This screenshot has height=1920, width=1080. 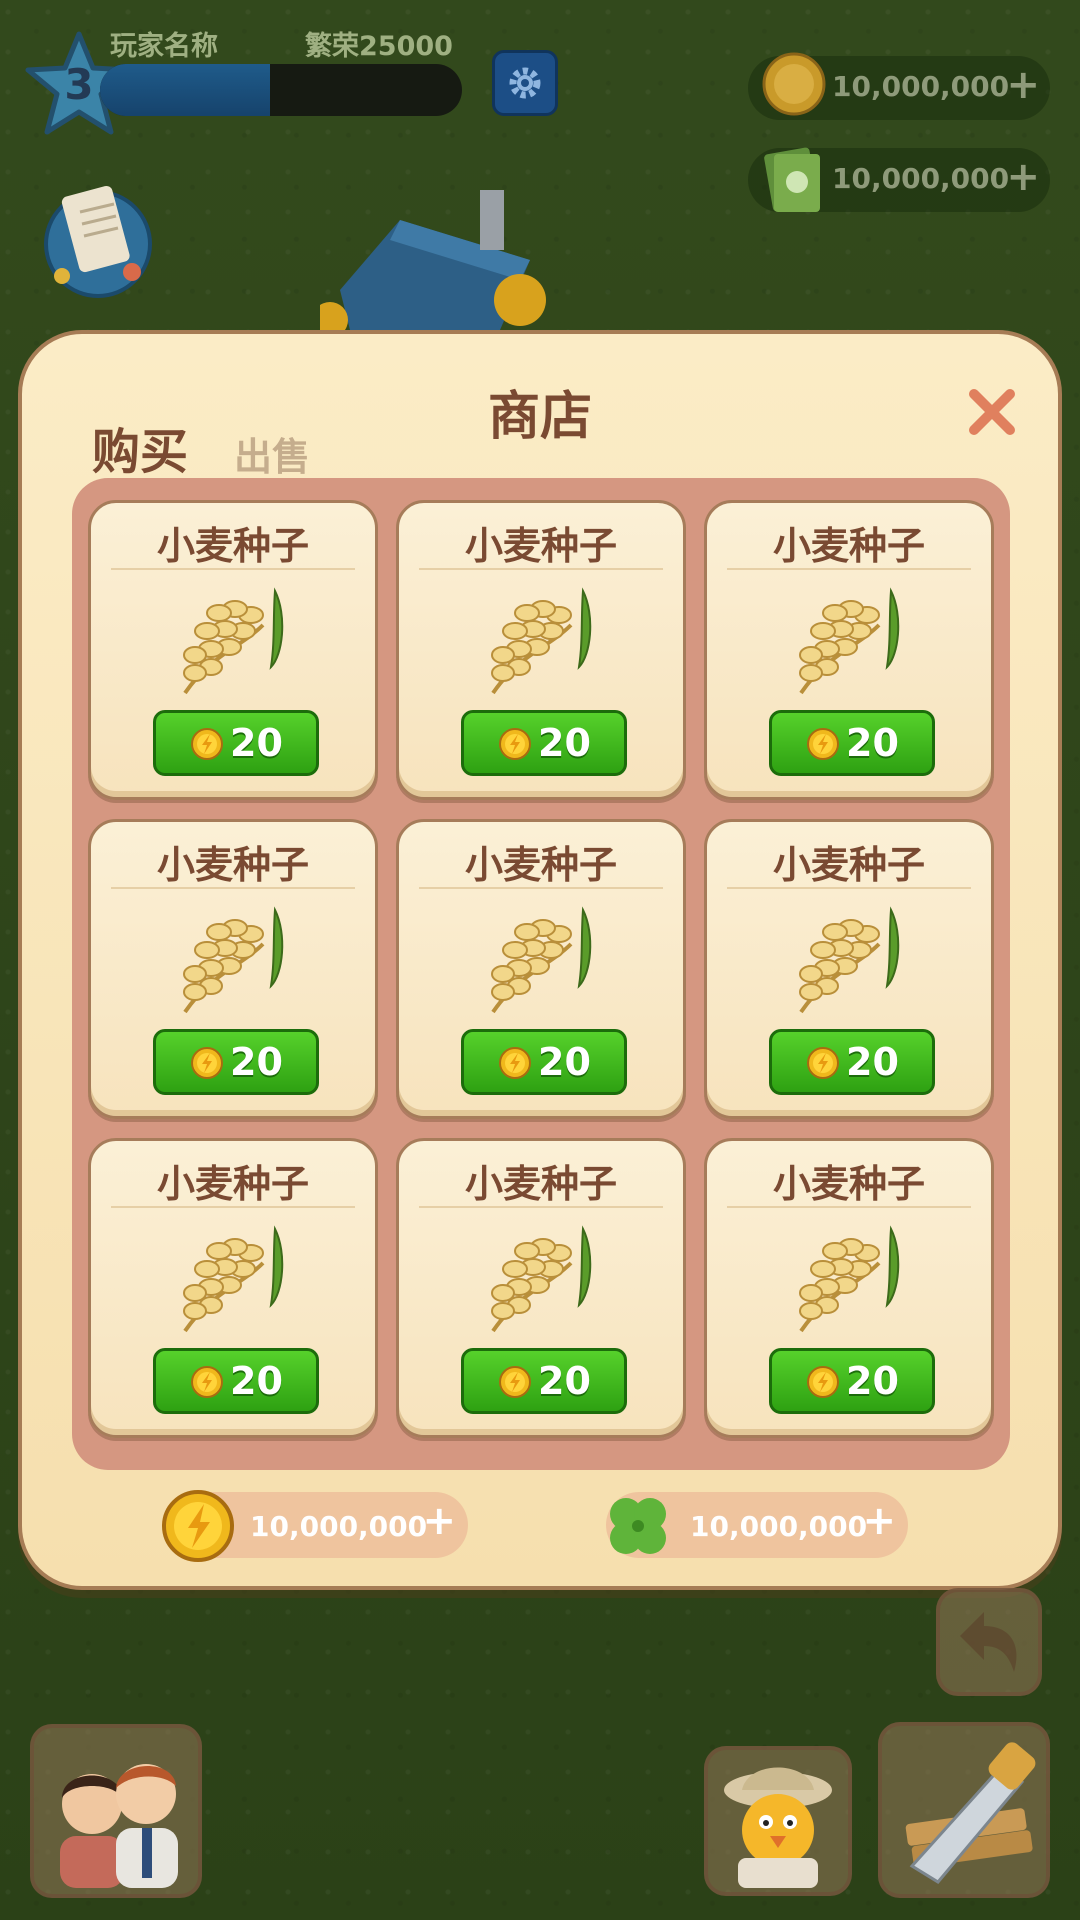 I want to click on hud-cash-add-icon: +, so click(x=1023, y=177).